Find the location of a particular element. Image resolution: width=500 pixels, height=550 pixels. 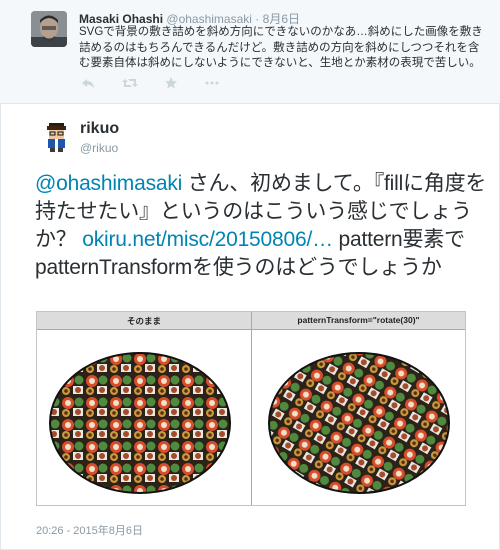

pattern-ellipse-rotated is located at coordinates (358, 417).